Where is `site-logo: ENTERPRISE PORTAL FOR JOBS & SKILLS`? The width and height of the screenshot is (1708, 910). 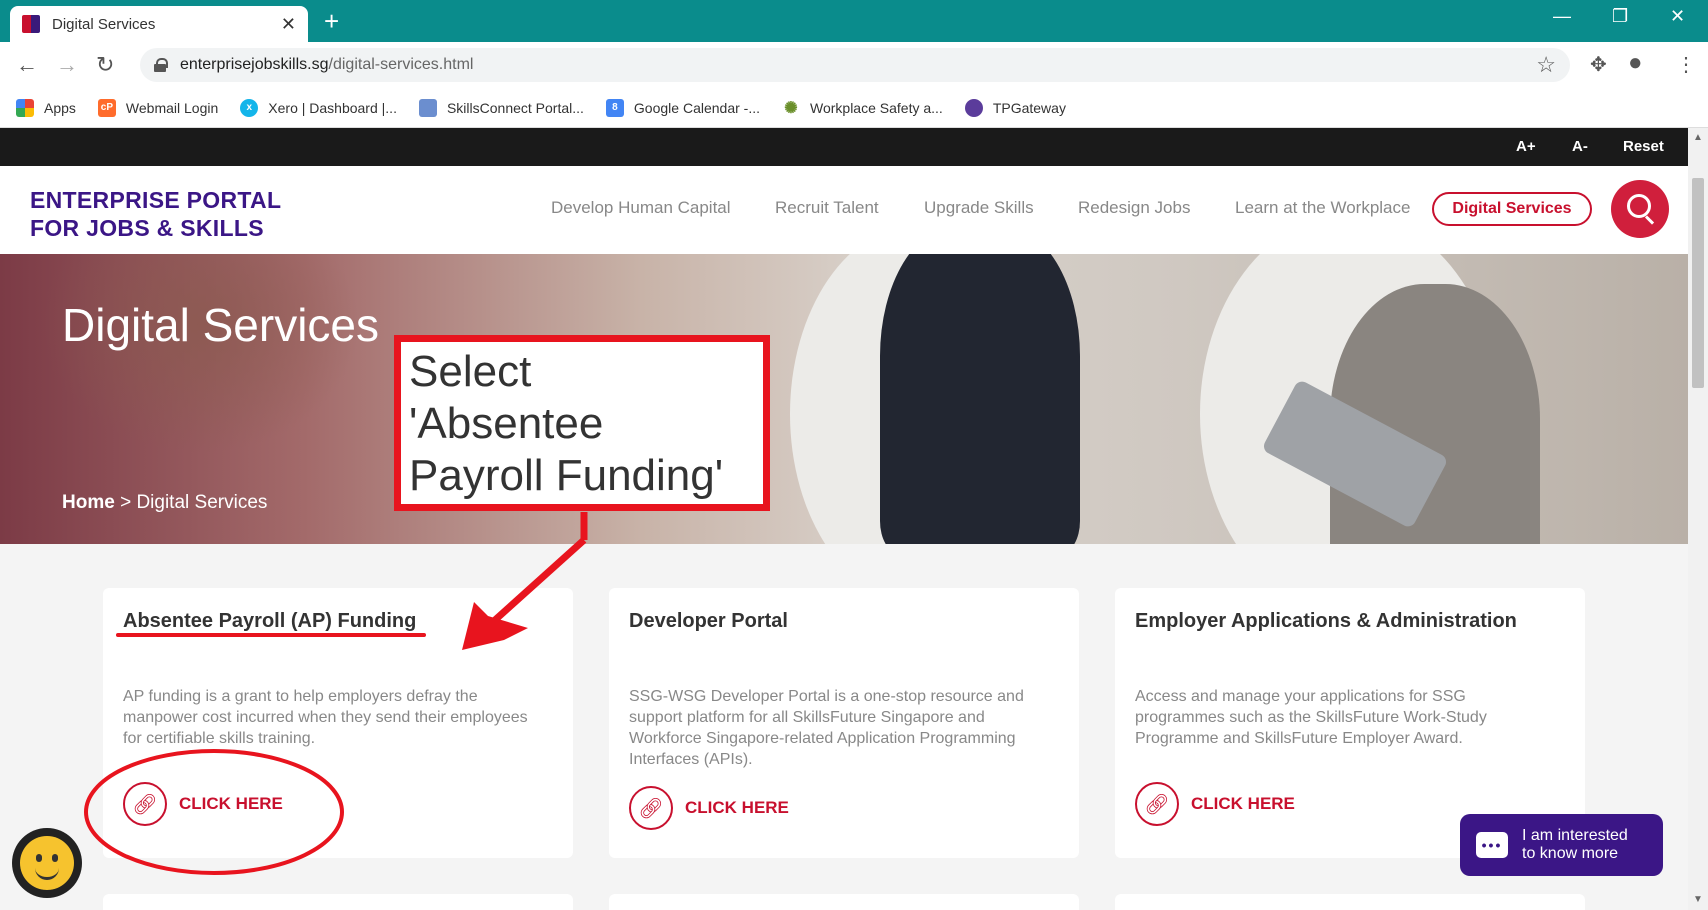 site-logo: ENTERPRISE PORTAL FOR JOBS & SKILLS is located at coordinates (155, 214).